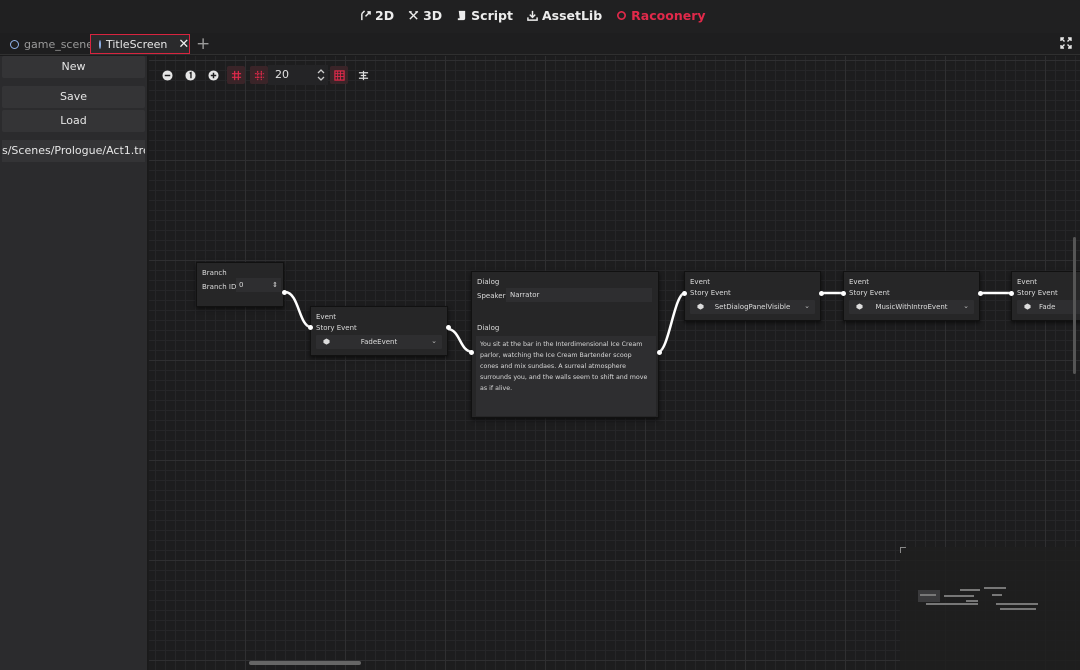 The width and height of the screenshot is (1080, 670). I want to click on scene-node-icon, so click(100, 44).